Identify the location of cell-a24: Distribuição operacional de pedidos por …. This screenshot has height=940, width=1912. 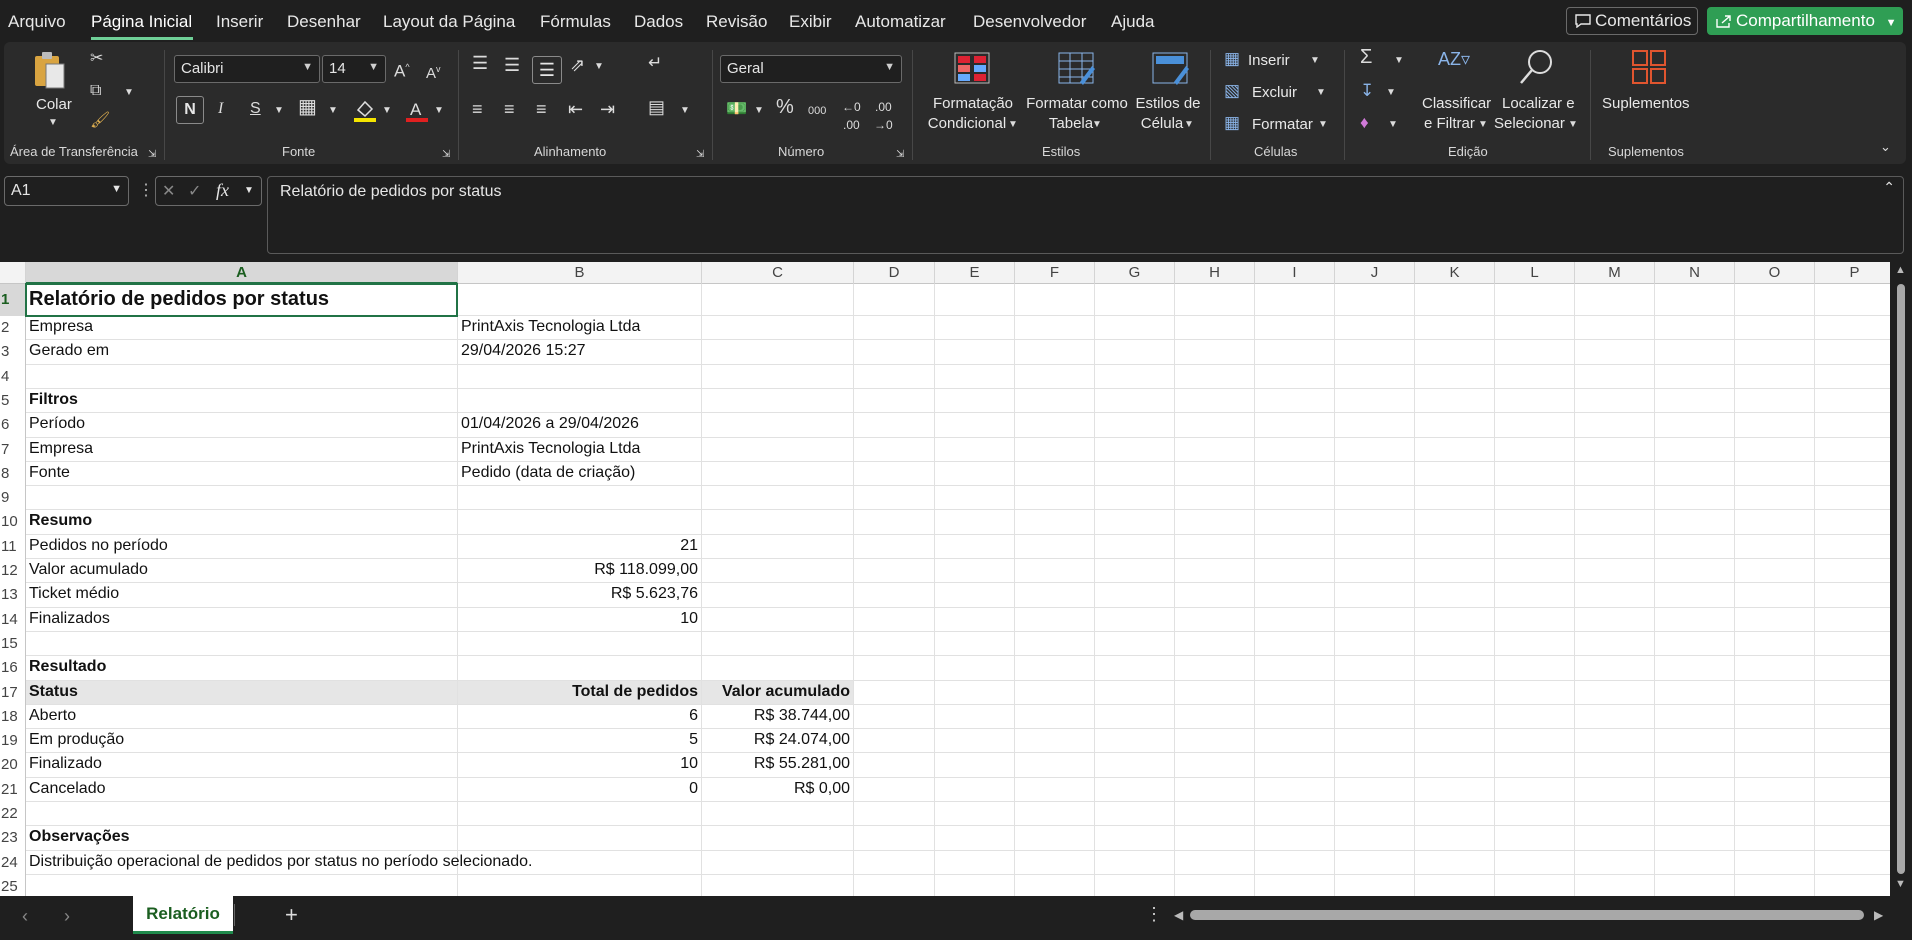
(280, 862).